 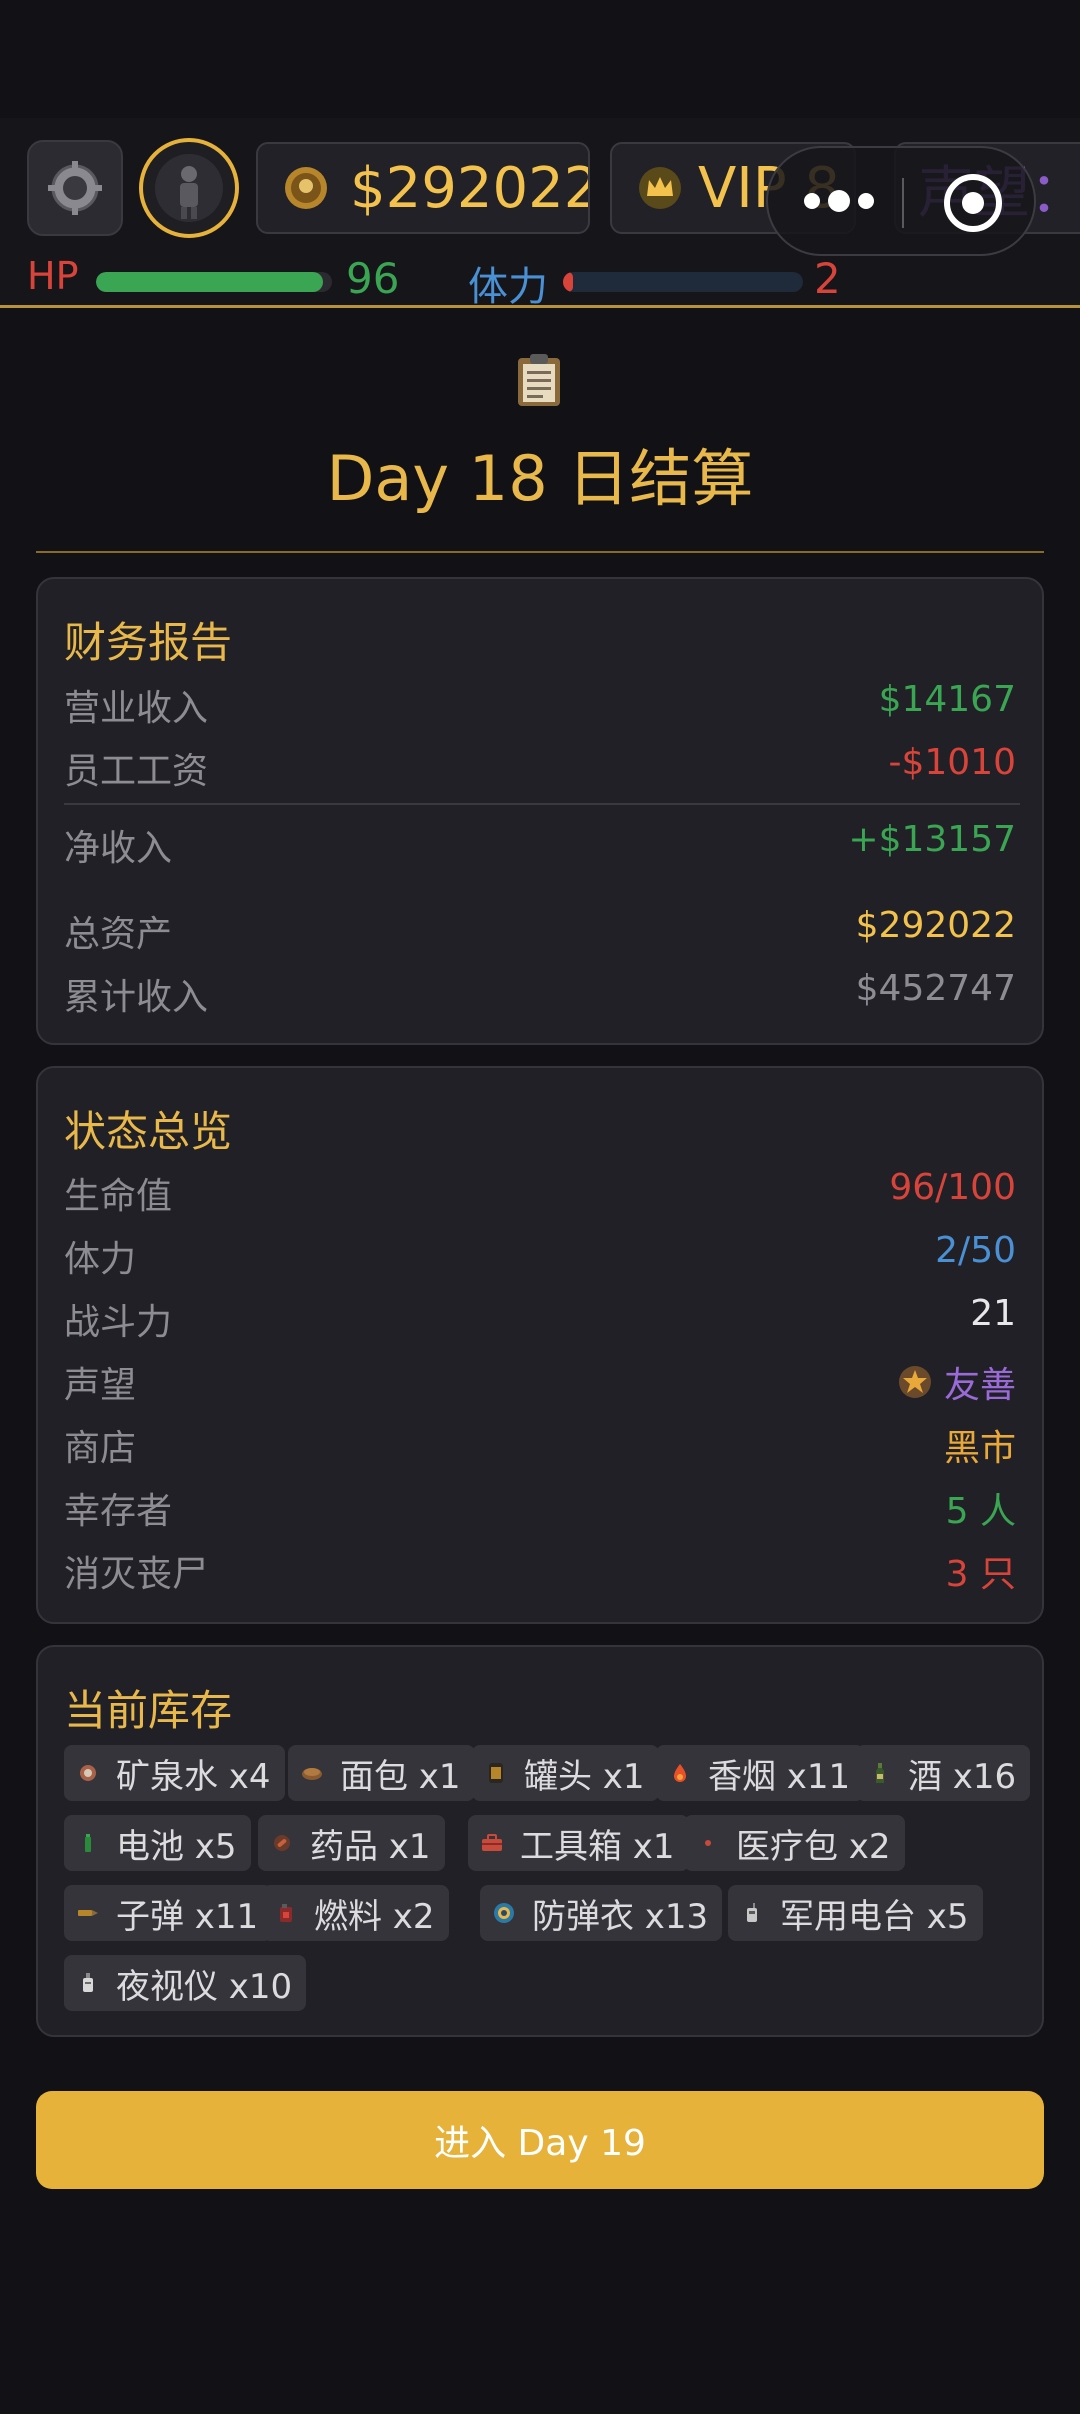 I want to click on gear-icon, so click(x=75, y=188).